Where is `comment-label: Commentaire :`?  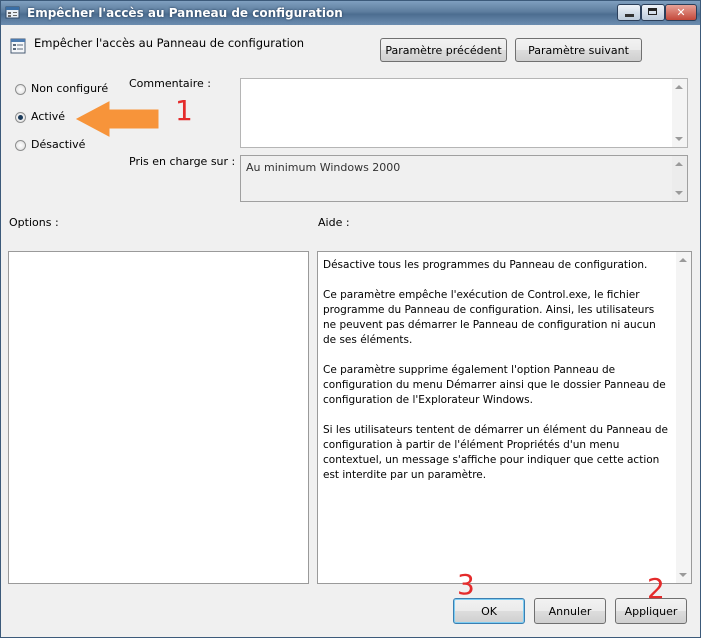
comment-label: Commentaire : is located at coordinates (170, 83).